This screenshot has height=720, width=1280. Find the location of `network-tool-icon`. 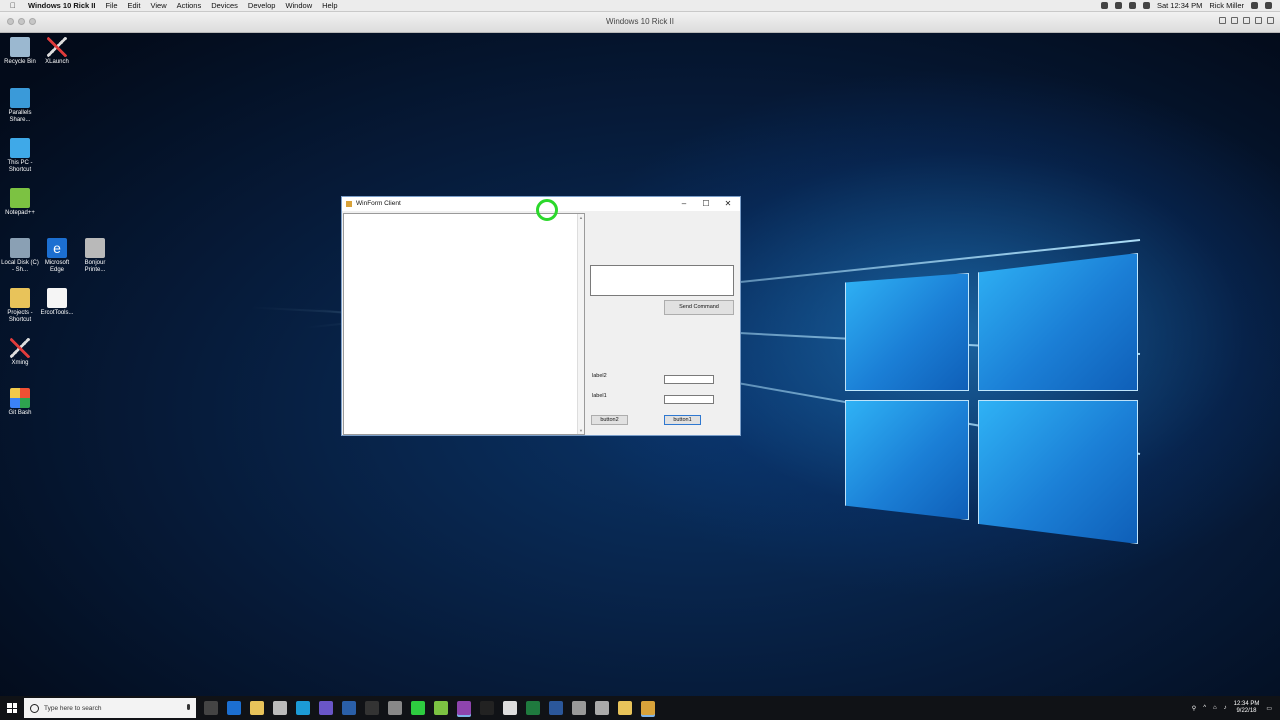

network-tool-icon is located at coordinates (602, 708).